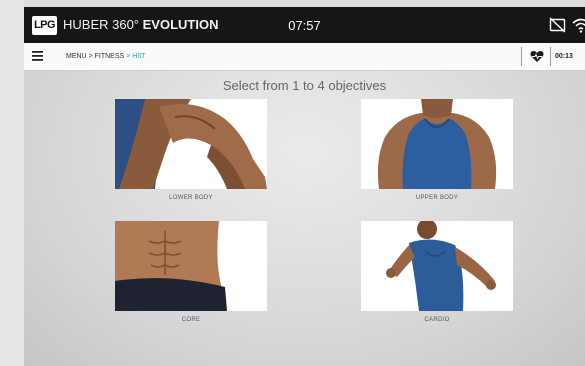 This screenshot has height=366, width=585. I want to click on lower-body-image, so click(191, 144).